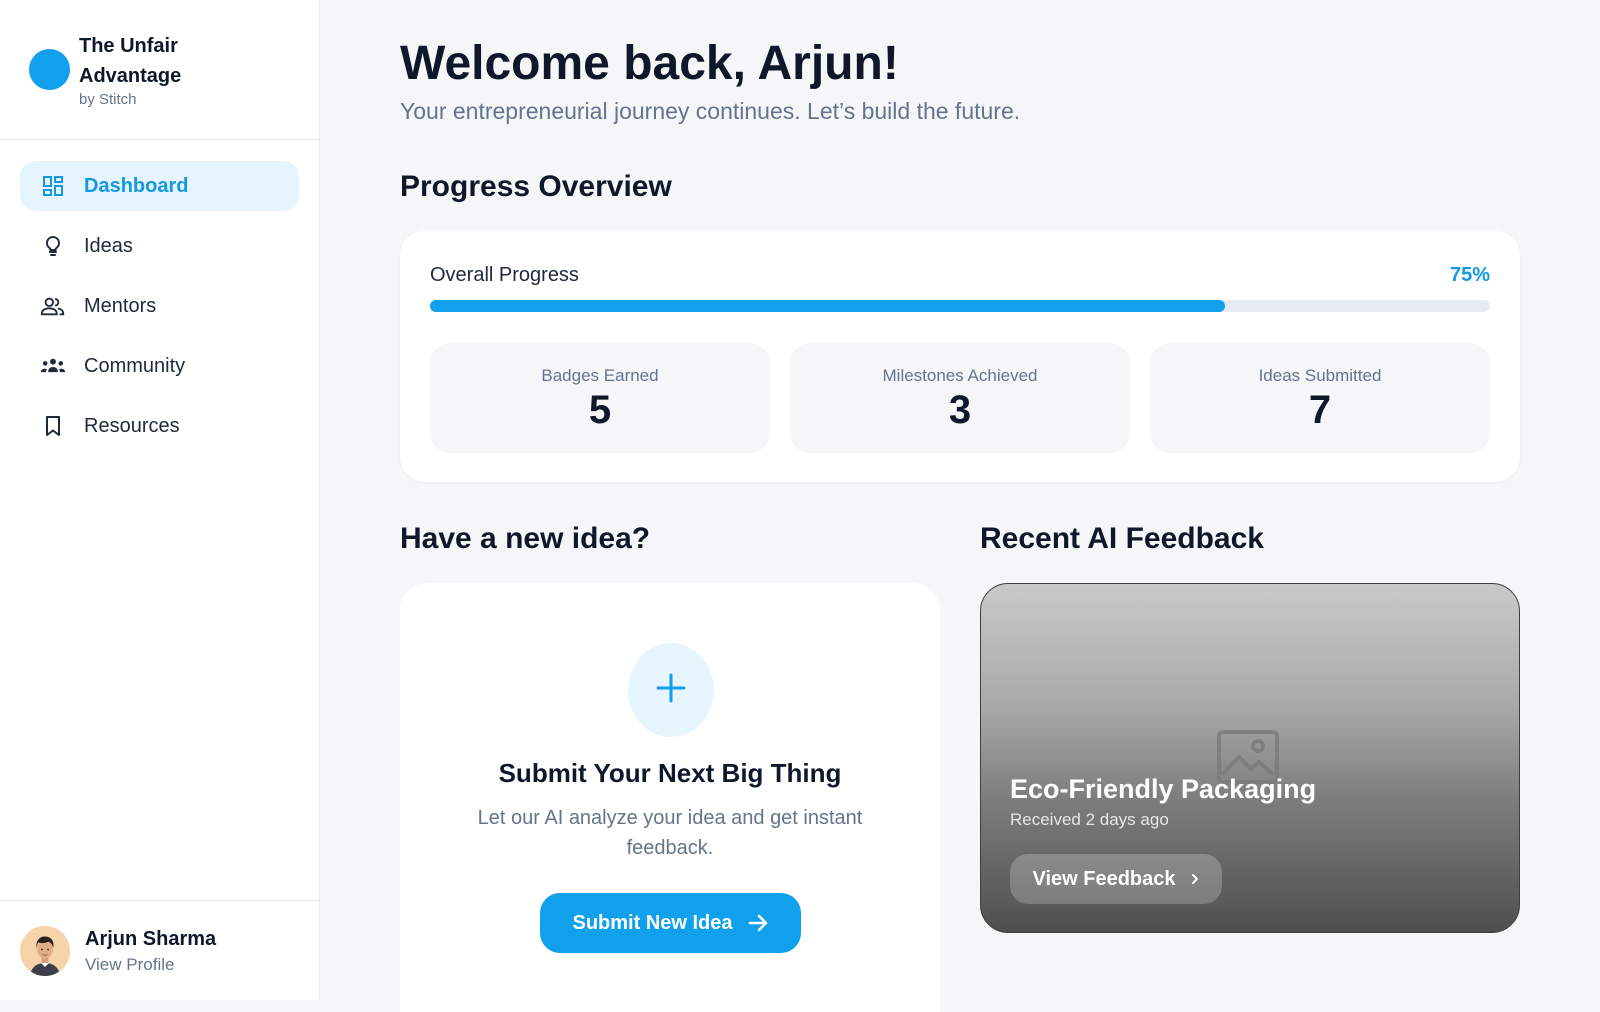 This screenshot has height=1012, width=1600. What do you see at coordinates (1163, 789) in the screenshot?
I see `feedback-title: Eco-Friendly Packaging` at bounding box center [1163, 789].